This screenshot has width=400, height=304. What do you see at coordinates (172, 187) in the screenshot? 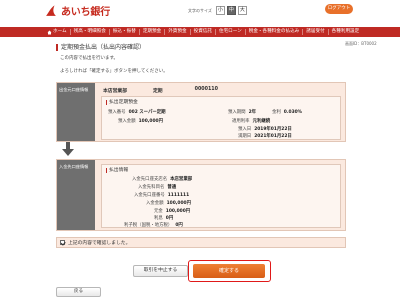
I see `field-value: 普通` at bounding box center [172, 187].